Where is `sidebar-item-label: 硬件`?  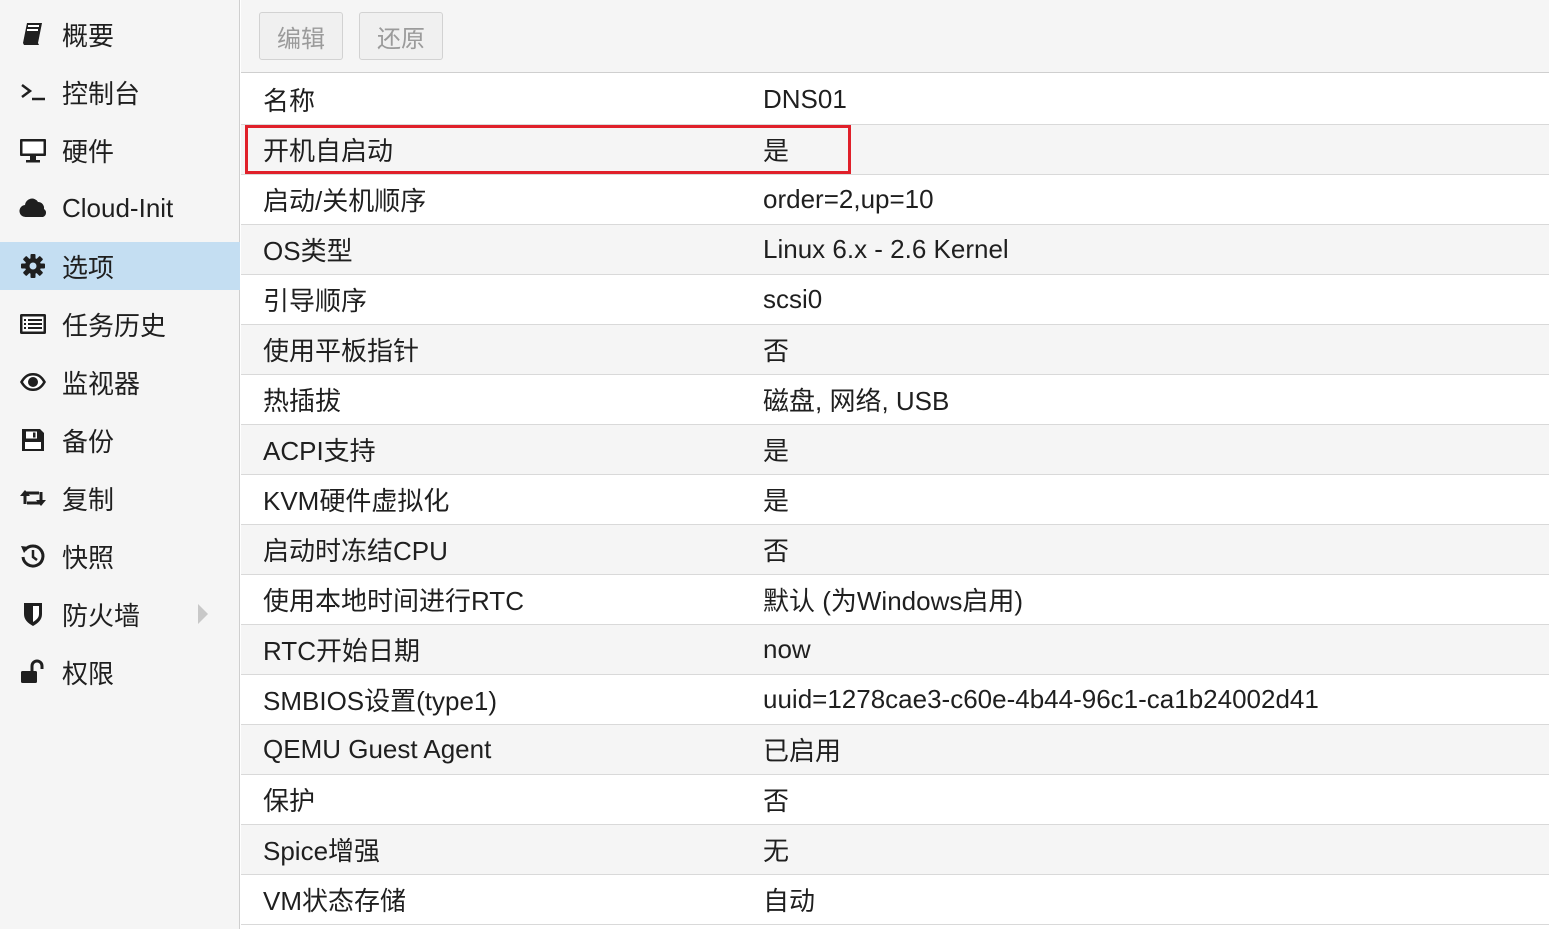 sidebar-item-label: 硬件 is located at coordinates (88, 151).